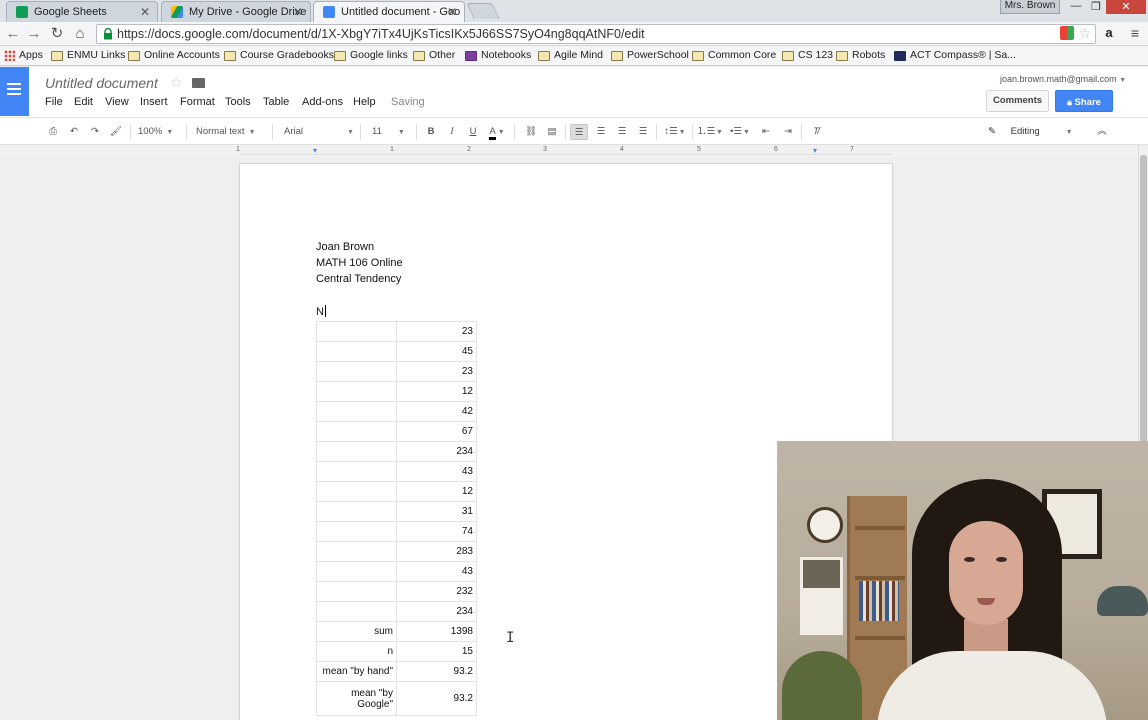 The height and width of the screenshot is (720, 1148). Describe the element at coordinates (1096, 7) in the screenshot. I see `restore-button: ❐` at that location.